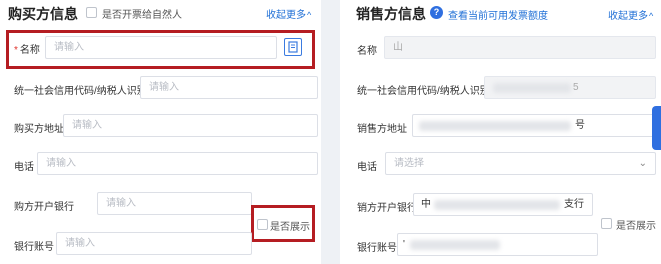 The height and width of the screenshot is (264, 661). I want to click on seller-phone-select: 请选择 ⌄, so click(520, 163).